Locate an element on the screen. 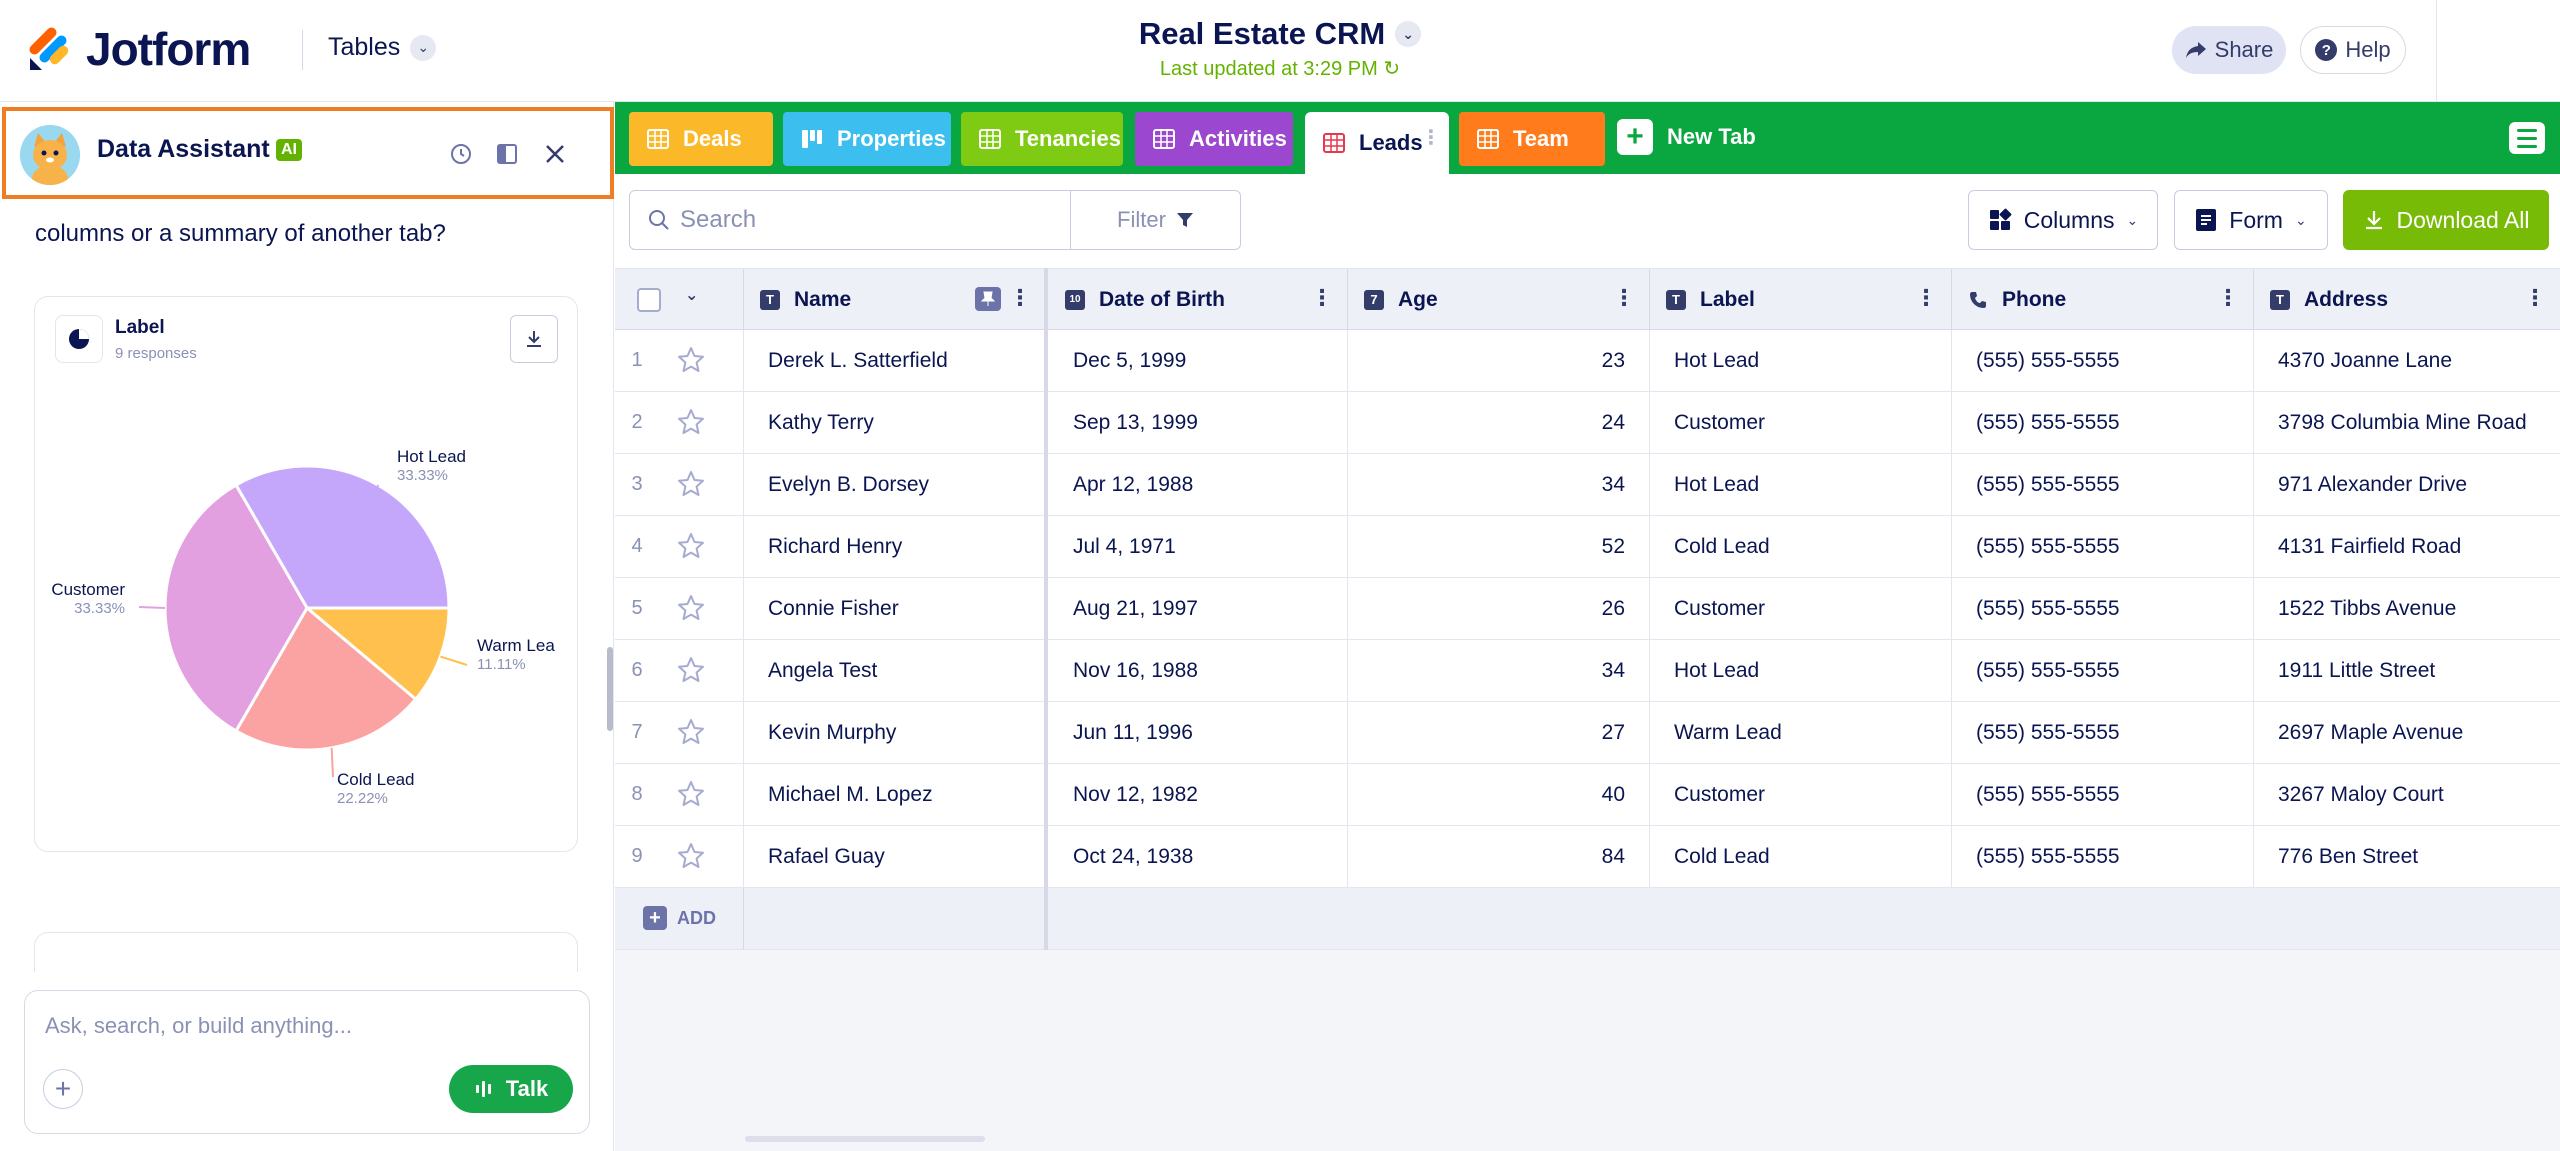 This screenshot has width=2560, height=1151. cell-date-of-birth: Oct 24, 1938 is located at coordinates (1198, 856).